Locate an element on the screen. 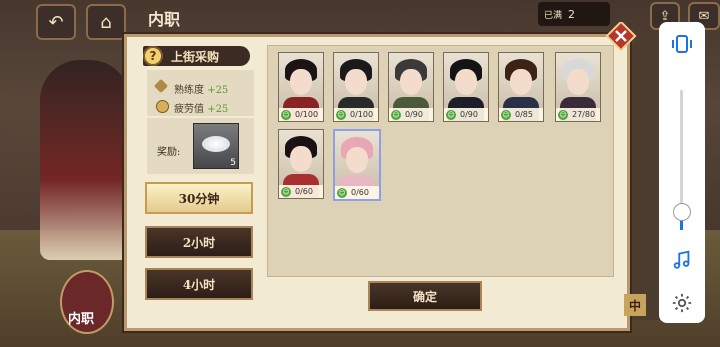 This screenshot has height=347, width=720. home-icon: ⌂ is located at coordinates (106, 22).